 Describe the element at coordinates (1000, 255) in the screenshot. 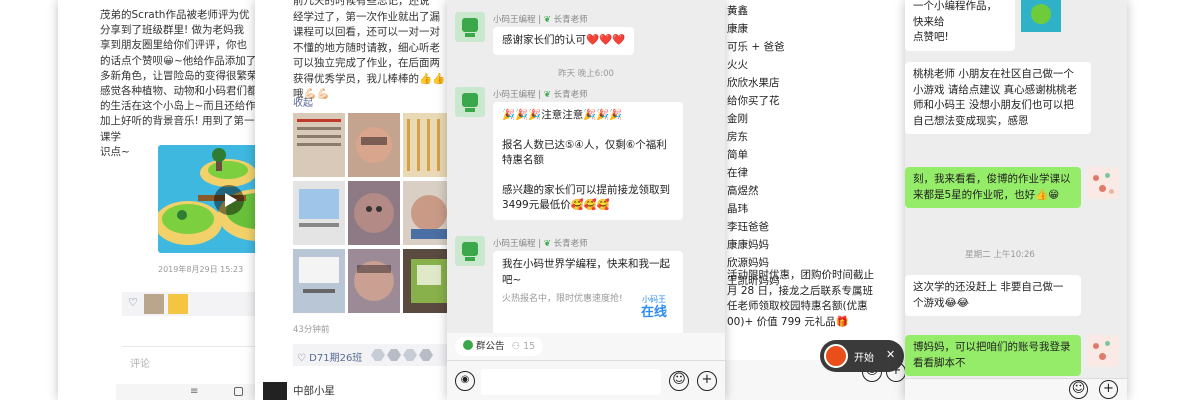

I see `message-timestamp: 星期二 上午10:26` at that location.